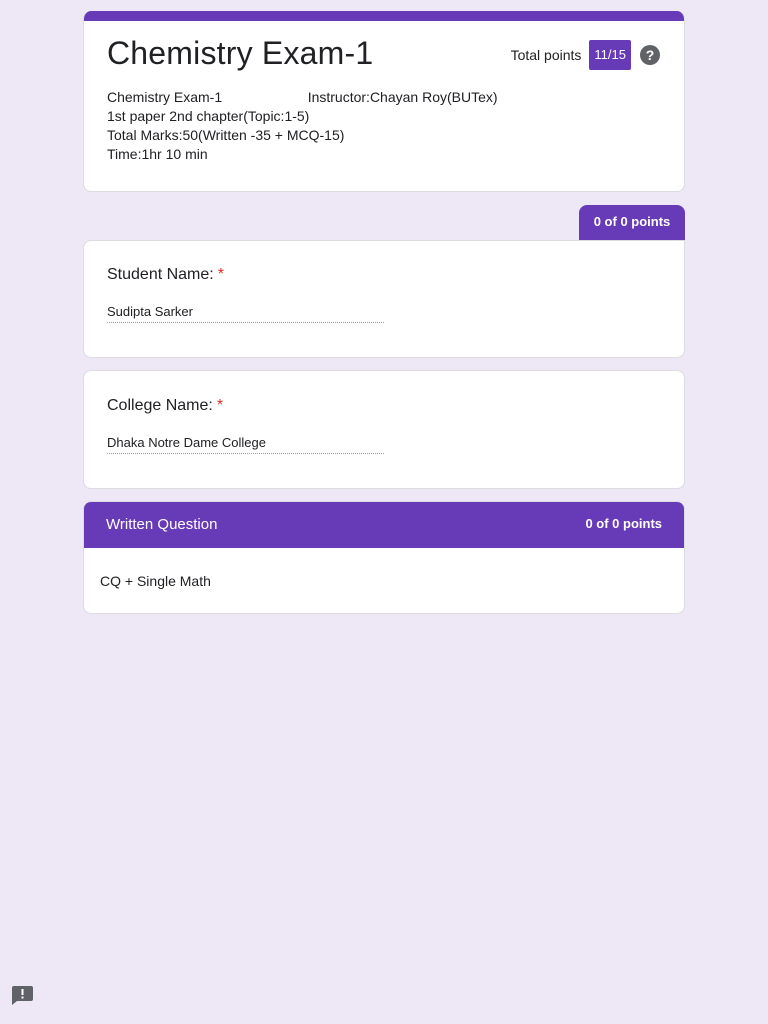 This screenshot has width=768, height=1024. Describe the element at coordinates (162, 524) in the screenshot. I see `section-title: Written Question` at that location.